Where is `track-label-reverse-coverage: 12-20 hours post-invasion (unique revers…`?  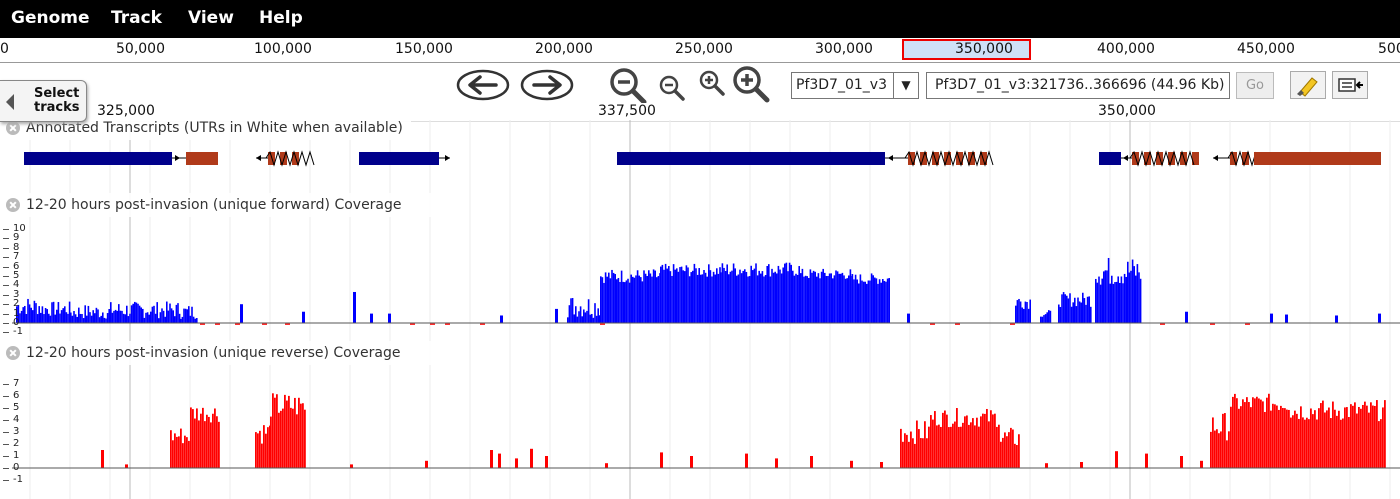 track-label-reverse-coverage: 12-20 hours post-invasion (unique revers… is located at coordinates (228, 353).